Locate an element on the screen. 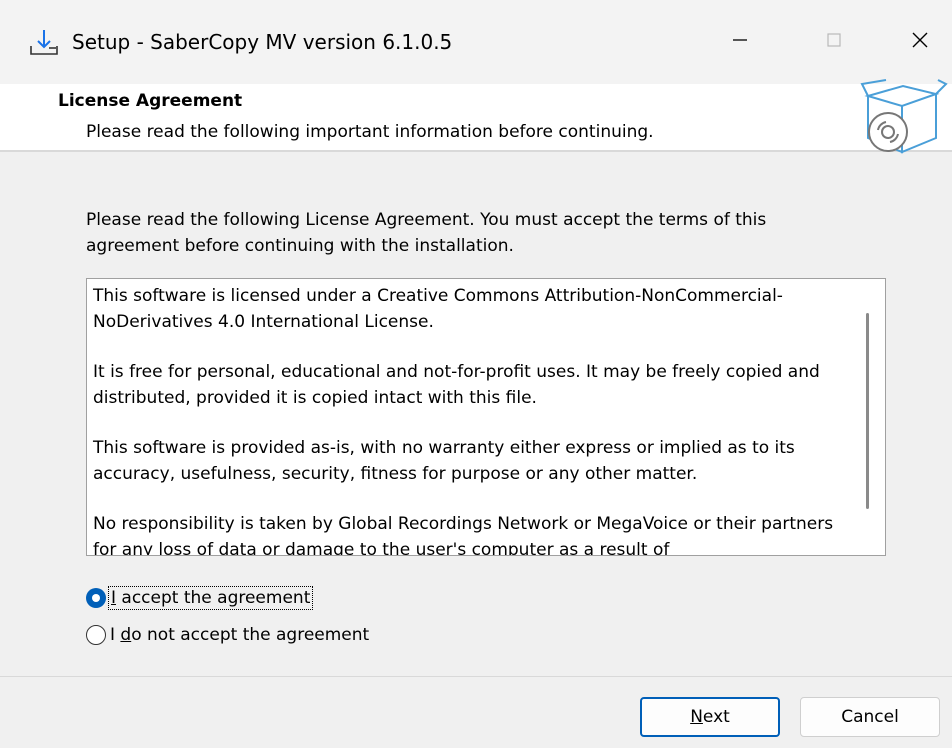 Image resolution: width=952 pixels, height=748 pixels. next-button: Next is located at coordinates (710, 717).